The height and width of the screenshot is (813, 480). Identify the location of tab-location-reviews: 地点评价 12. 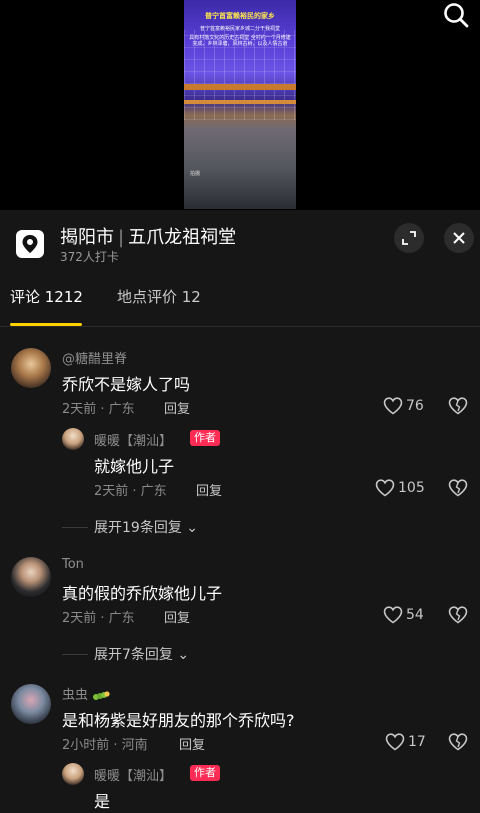
(159, 296).